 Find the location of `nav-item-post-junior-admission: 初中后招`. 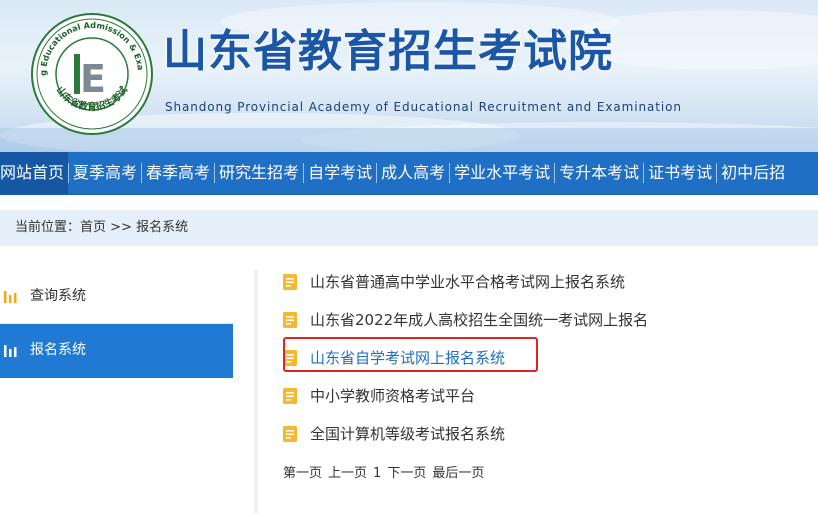

nav-item-post-junior-admission: 初中后招 is located at coordinates (753, 173).